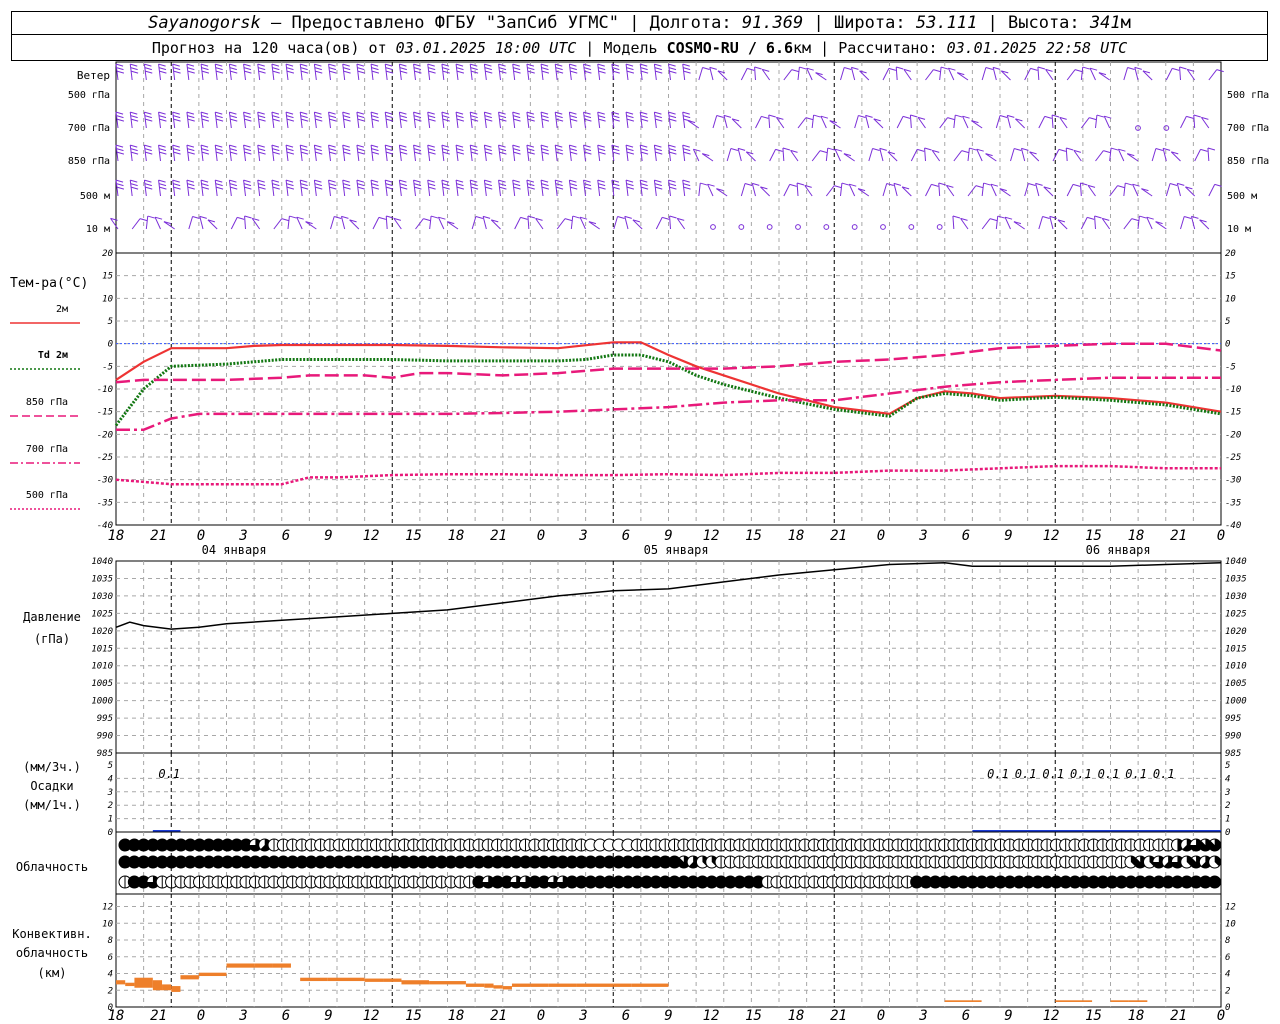 Image resolution: width=1280 pixels, height=1024 pixels. I want to click on pressure-tick-left: 1040, so click(102, 562).